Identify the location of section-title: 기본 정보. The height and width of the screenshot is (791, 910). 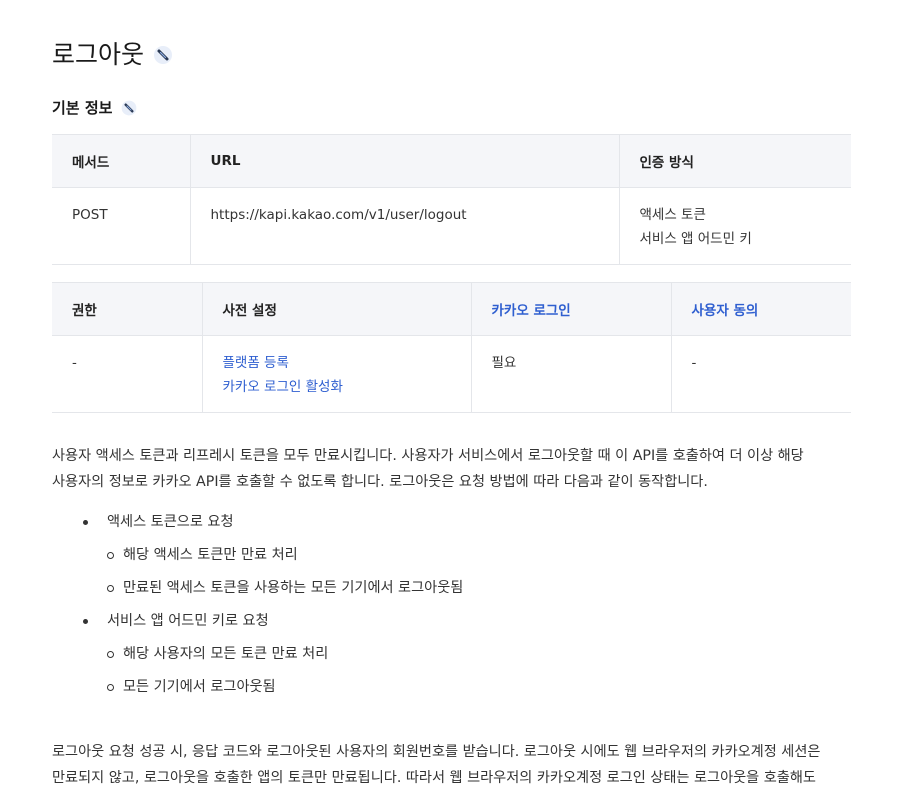
(451, 108).